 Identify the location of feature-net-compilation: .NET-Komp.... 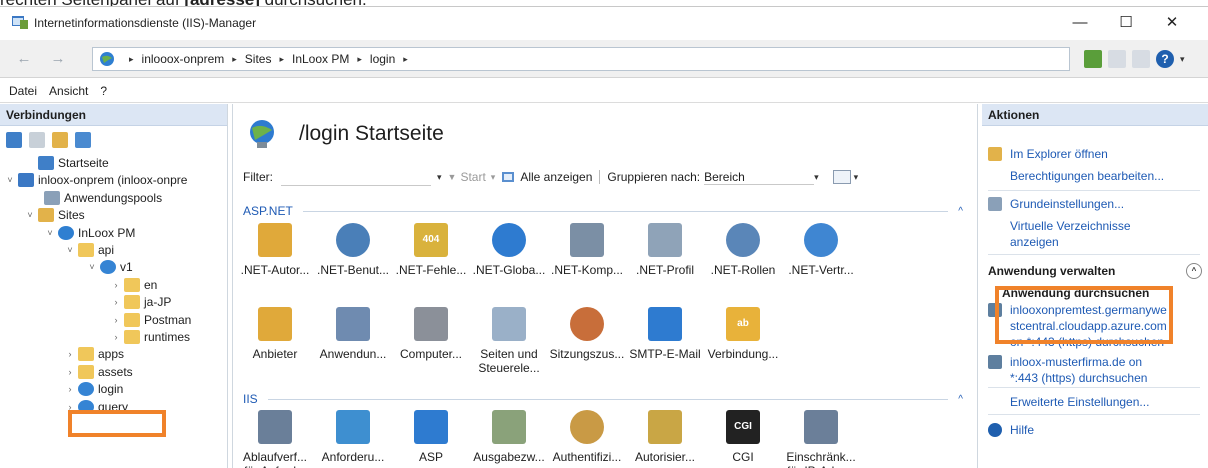
(587, 250).